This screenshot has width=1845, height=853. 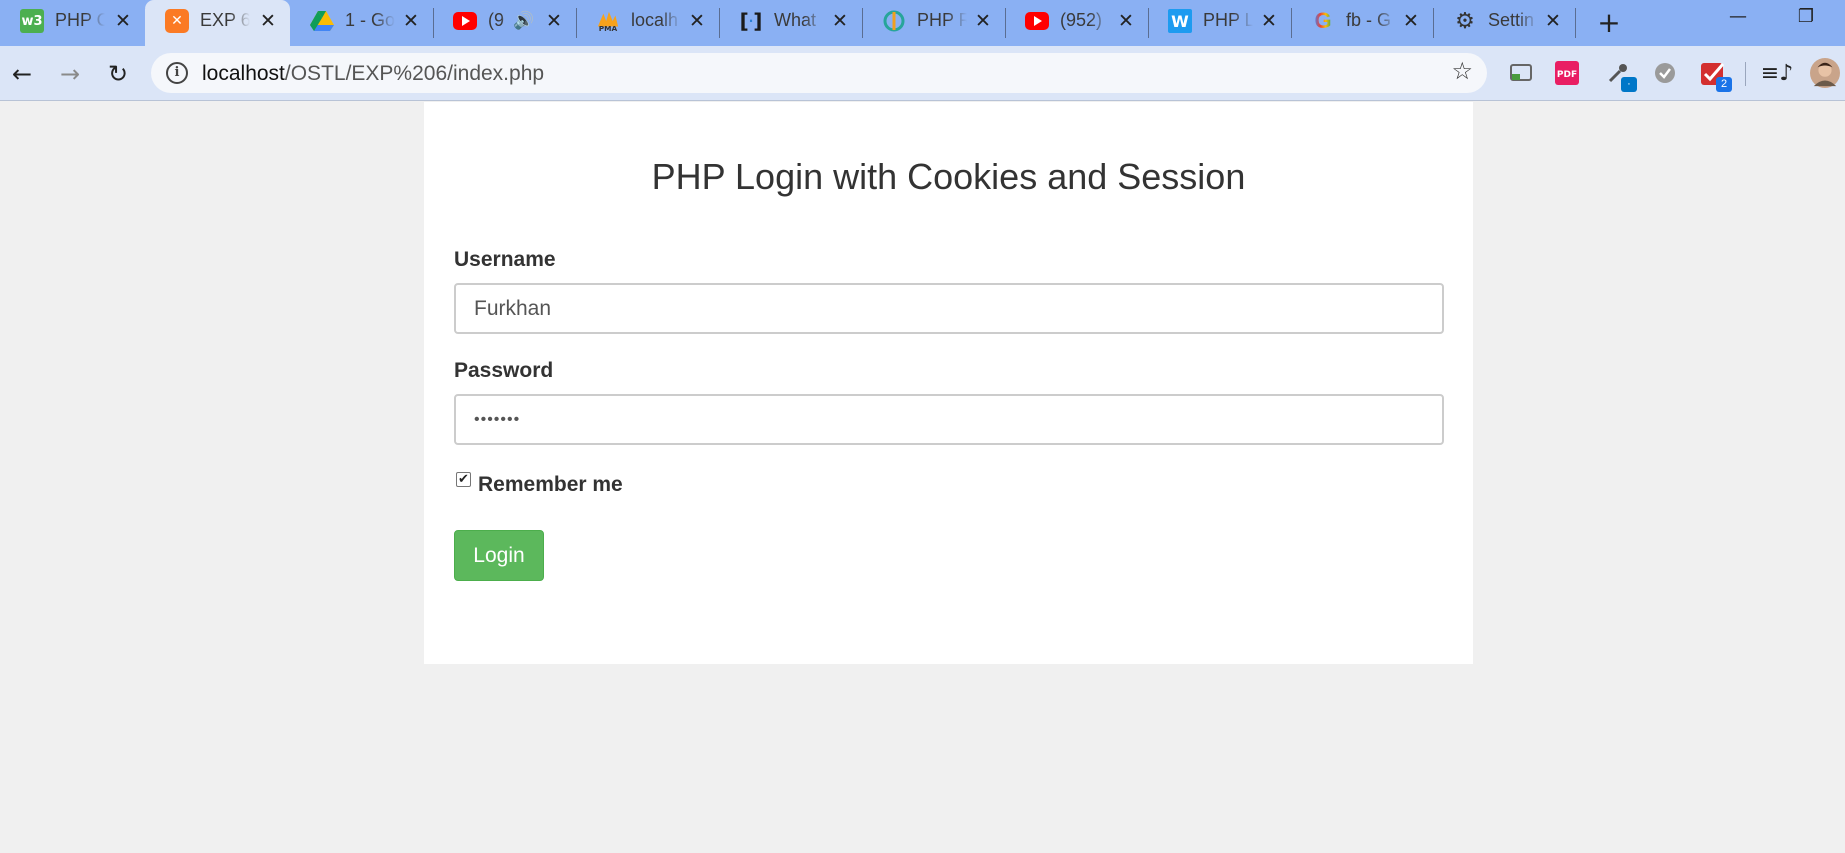 What do you see at coordinates (504, 370) in the screenshot?
I see `password-label: Password` at bounding box center [504, 370].